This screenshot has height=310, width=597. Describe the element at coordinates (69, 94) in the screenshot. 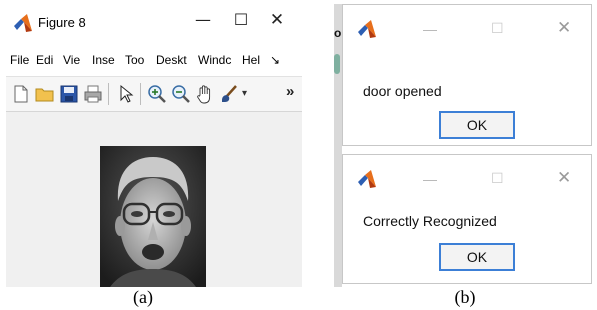

I see `save-icon` at that location.